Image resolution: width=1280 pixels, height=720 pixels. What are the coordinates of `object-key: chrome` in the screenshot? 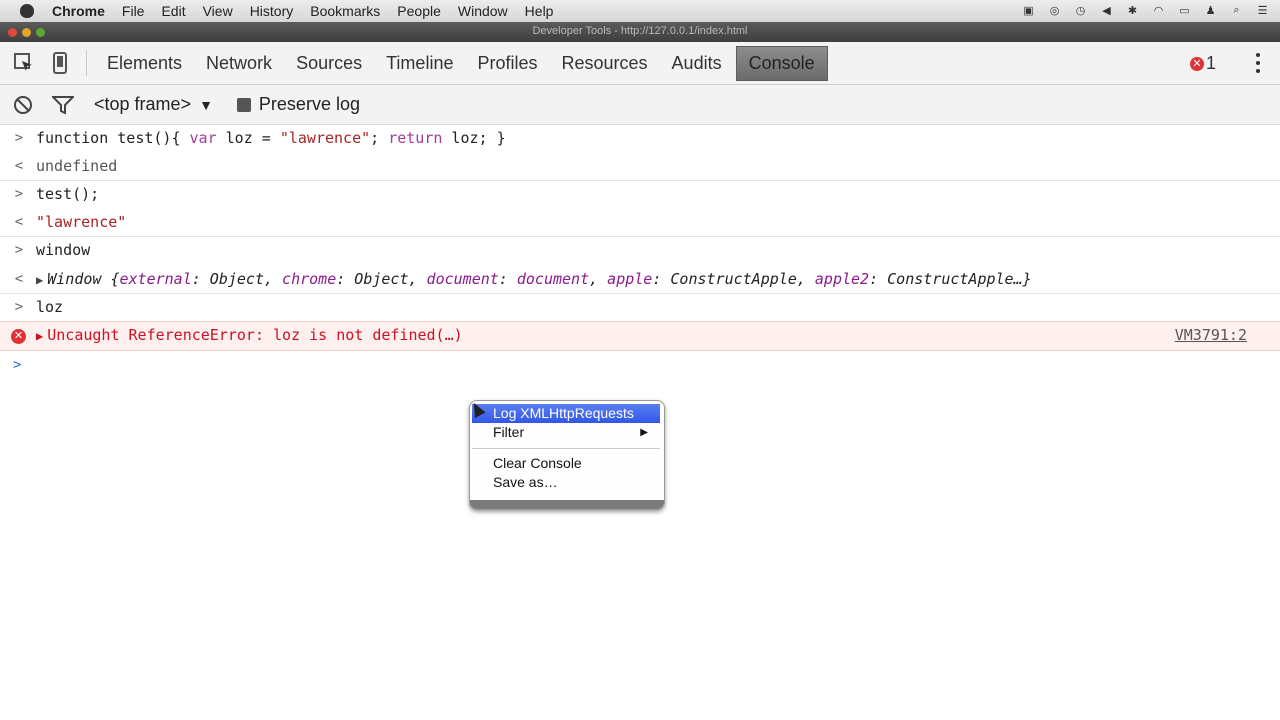 It's located at (309, 278).